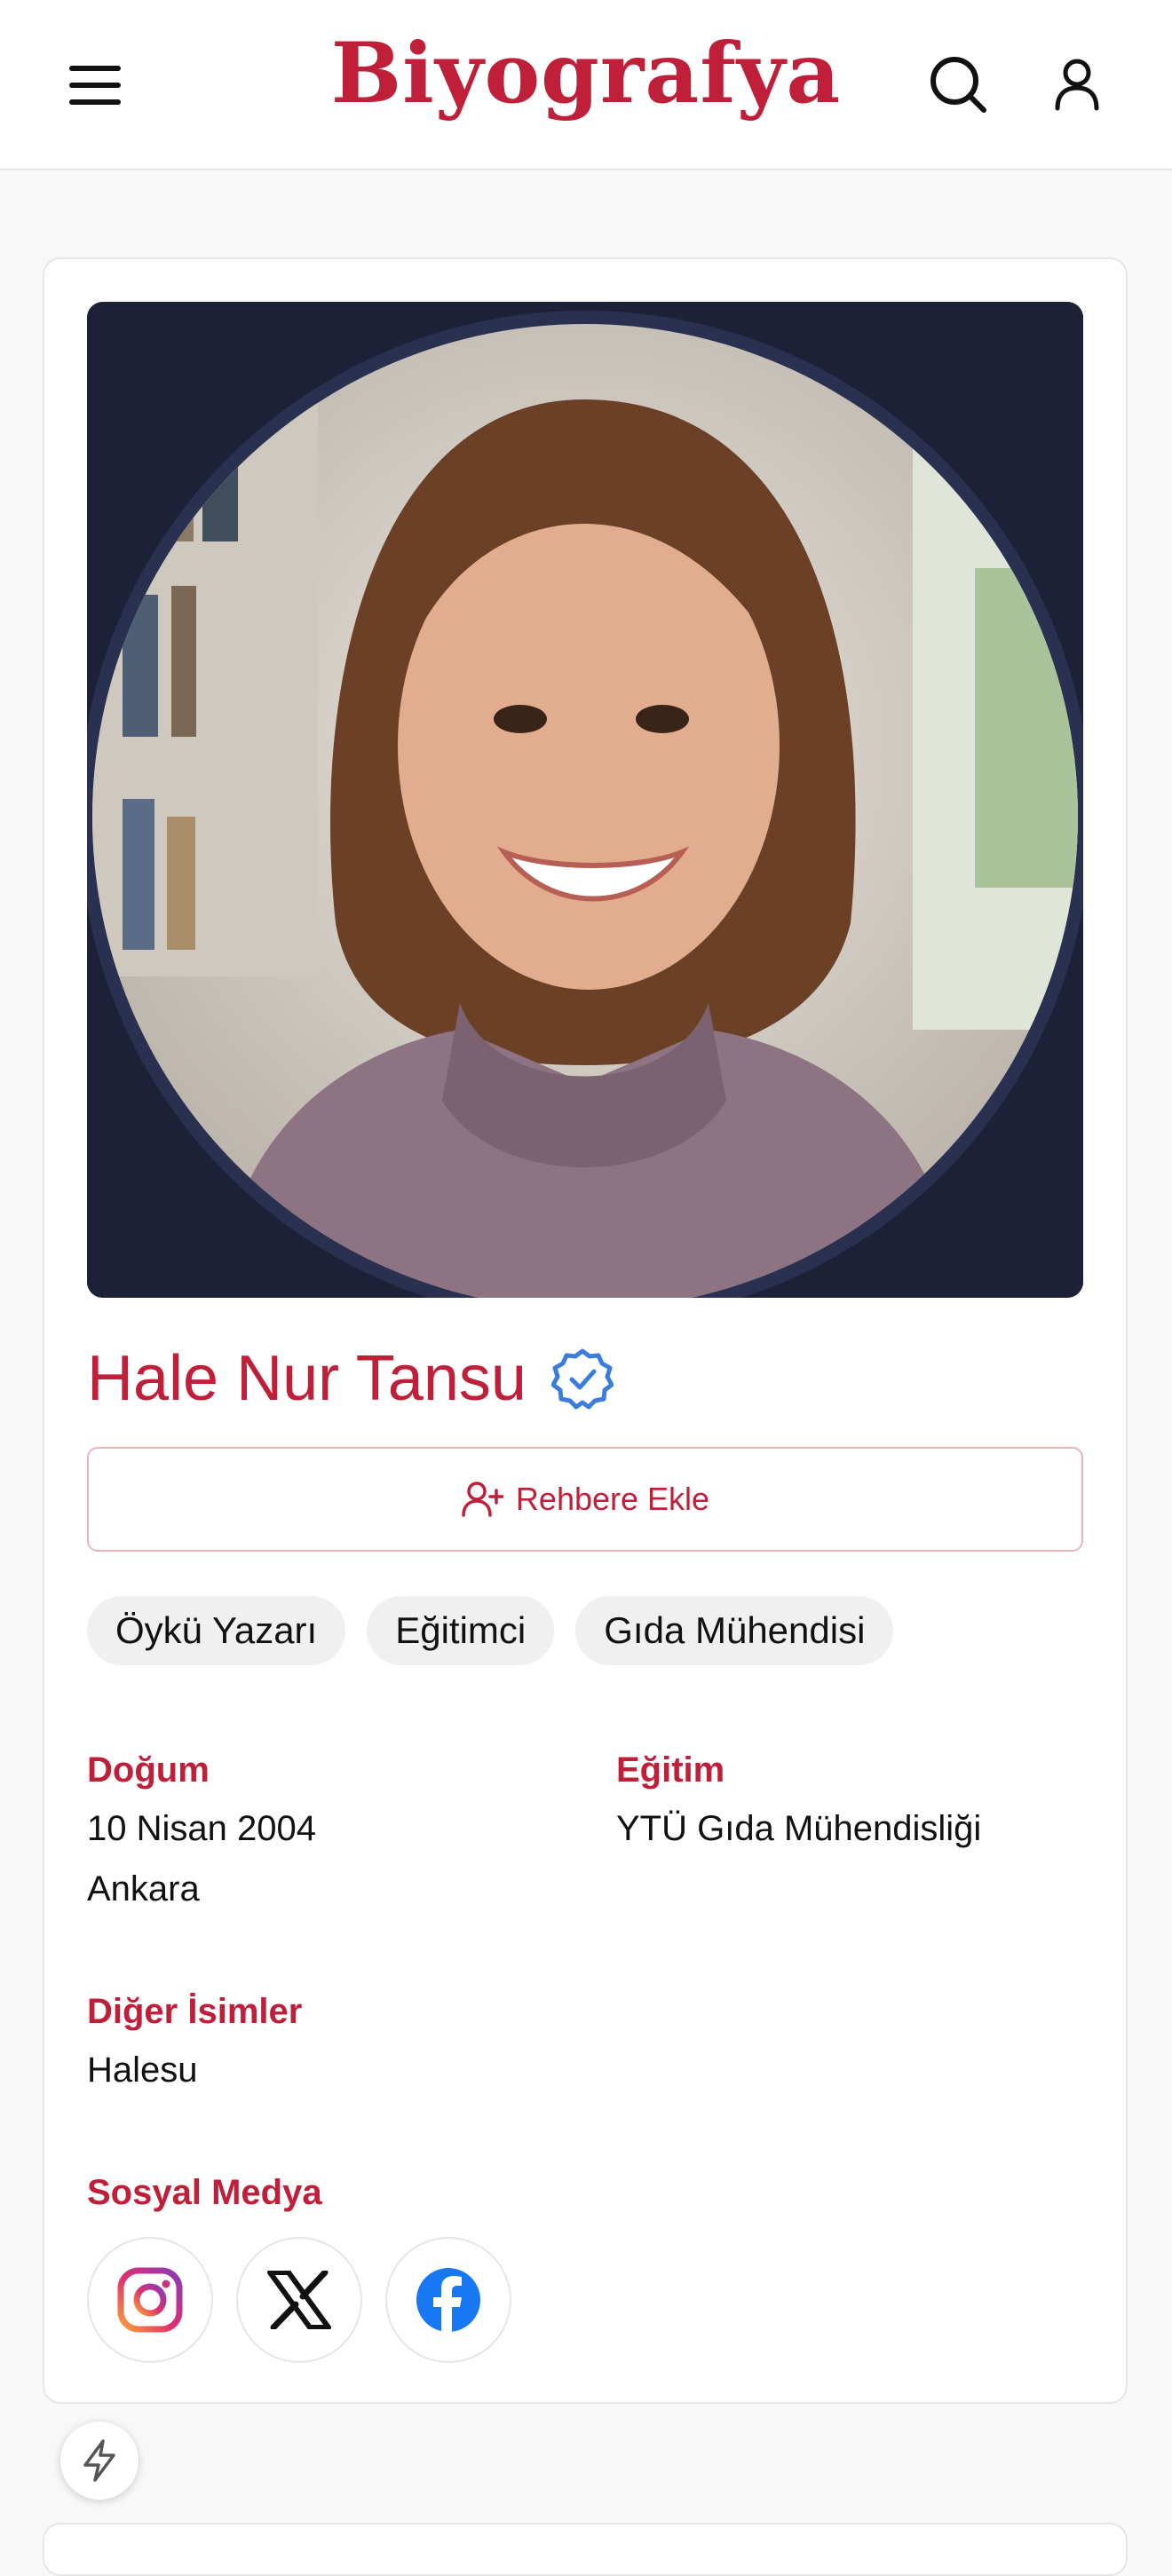 The image size is (1172, 2576). What do you see at coordinates (205, 2192) in the screenshot?
I see `social-media-label: Sosyal Medya` at bounding box center [205, 2192].